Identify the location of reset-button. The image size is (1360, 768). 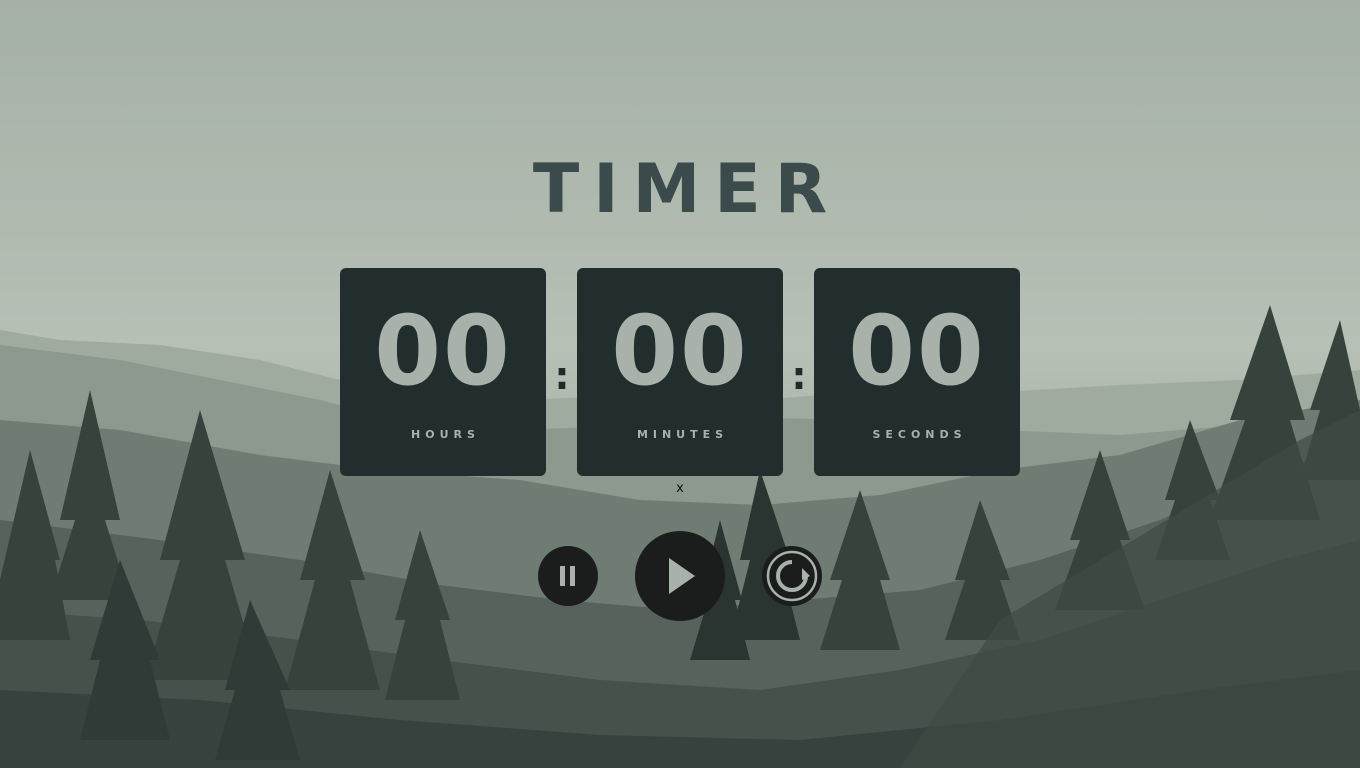
(792, 576).